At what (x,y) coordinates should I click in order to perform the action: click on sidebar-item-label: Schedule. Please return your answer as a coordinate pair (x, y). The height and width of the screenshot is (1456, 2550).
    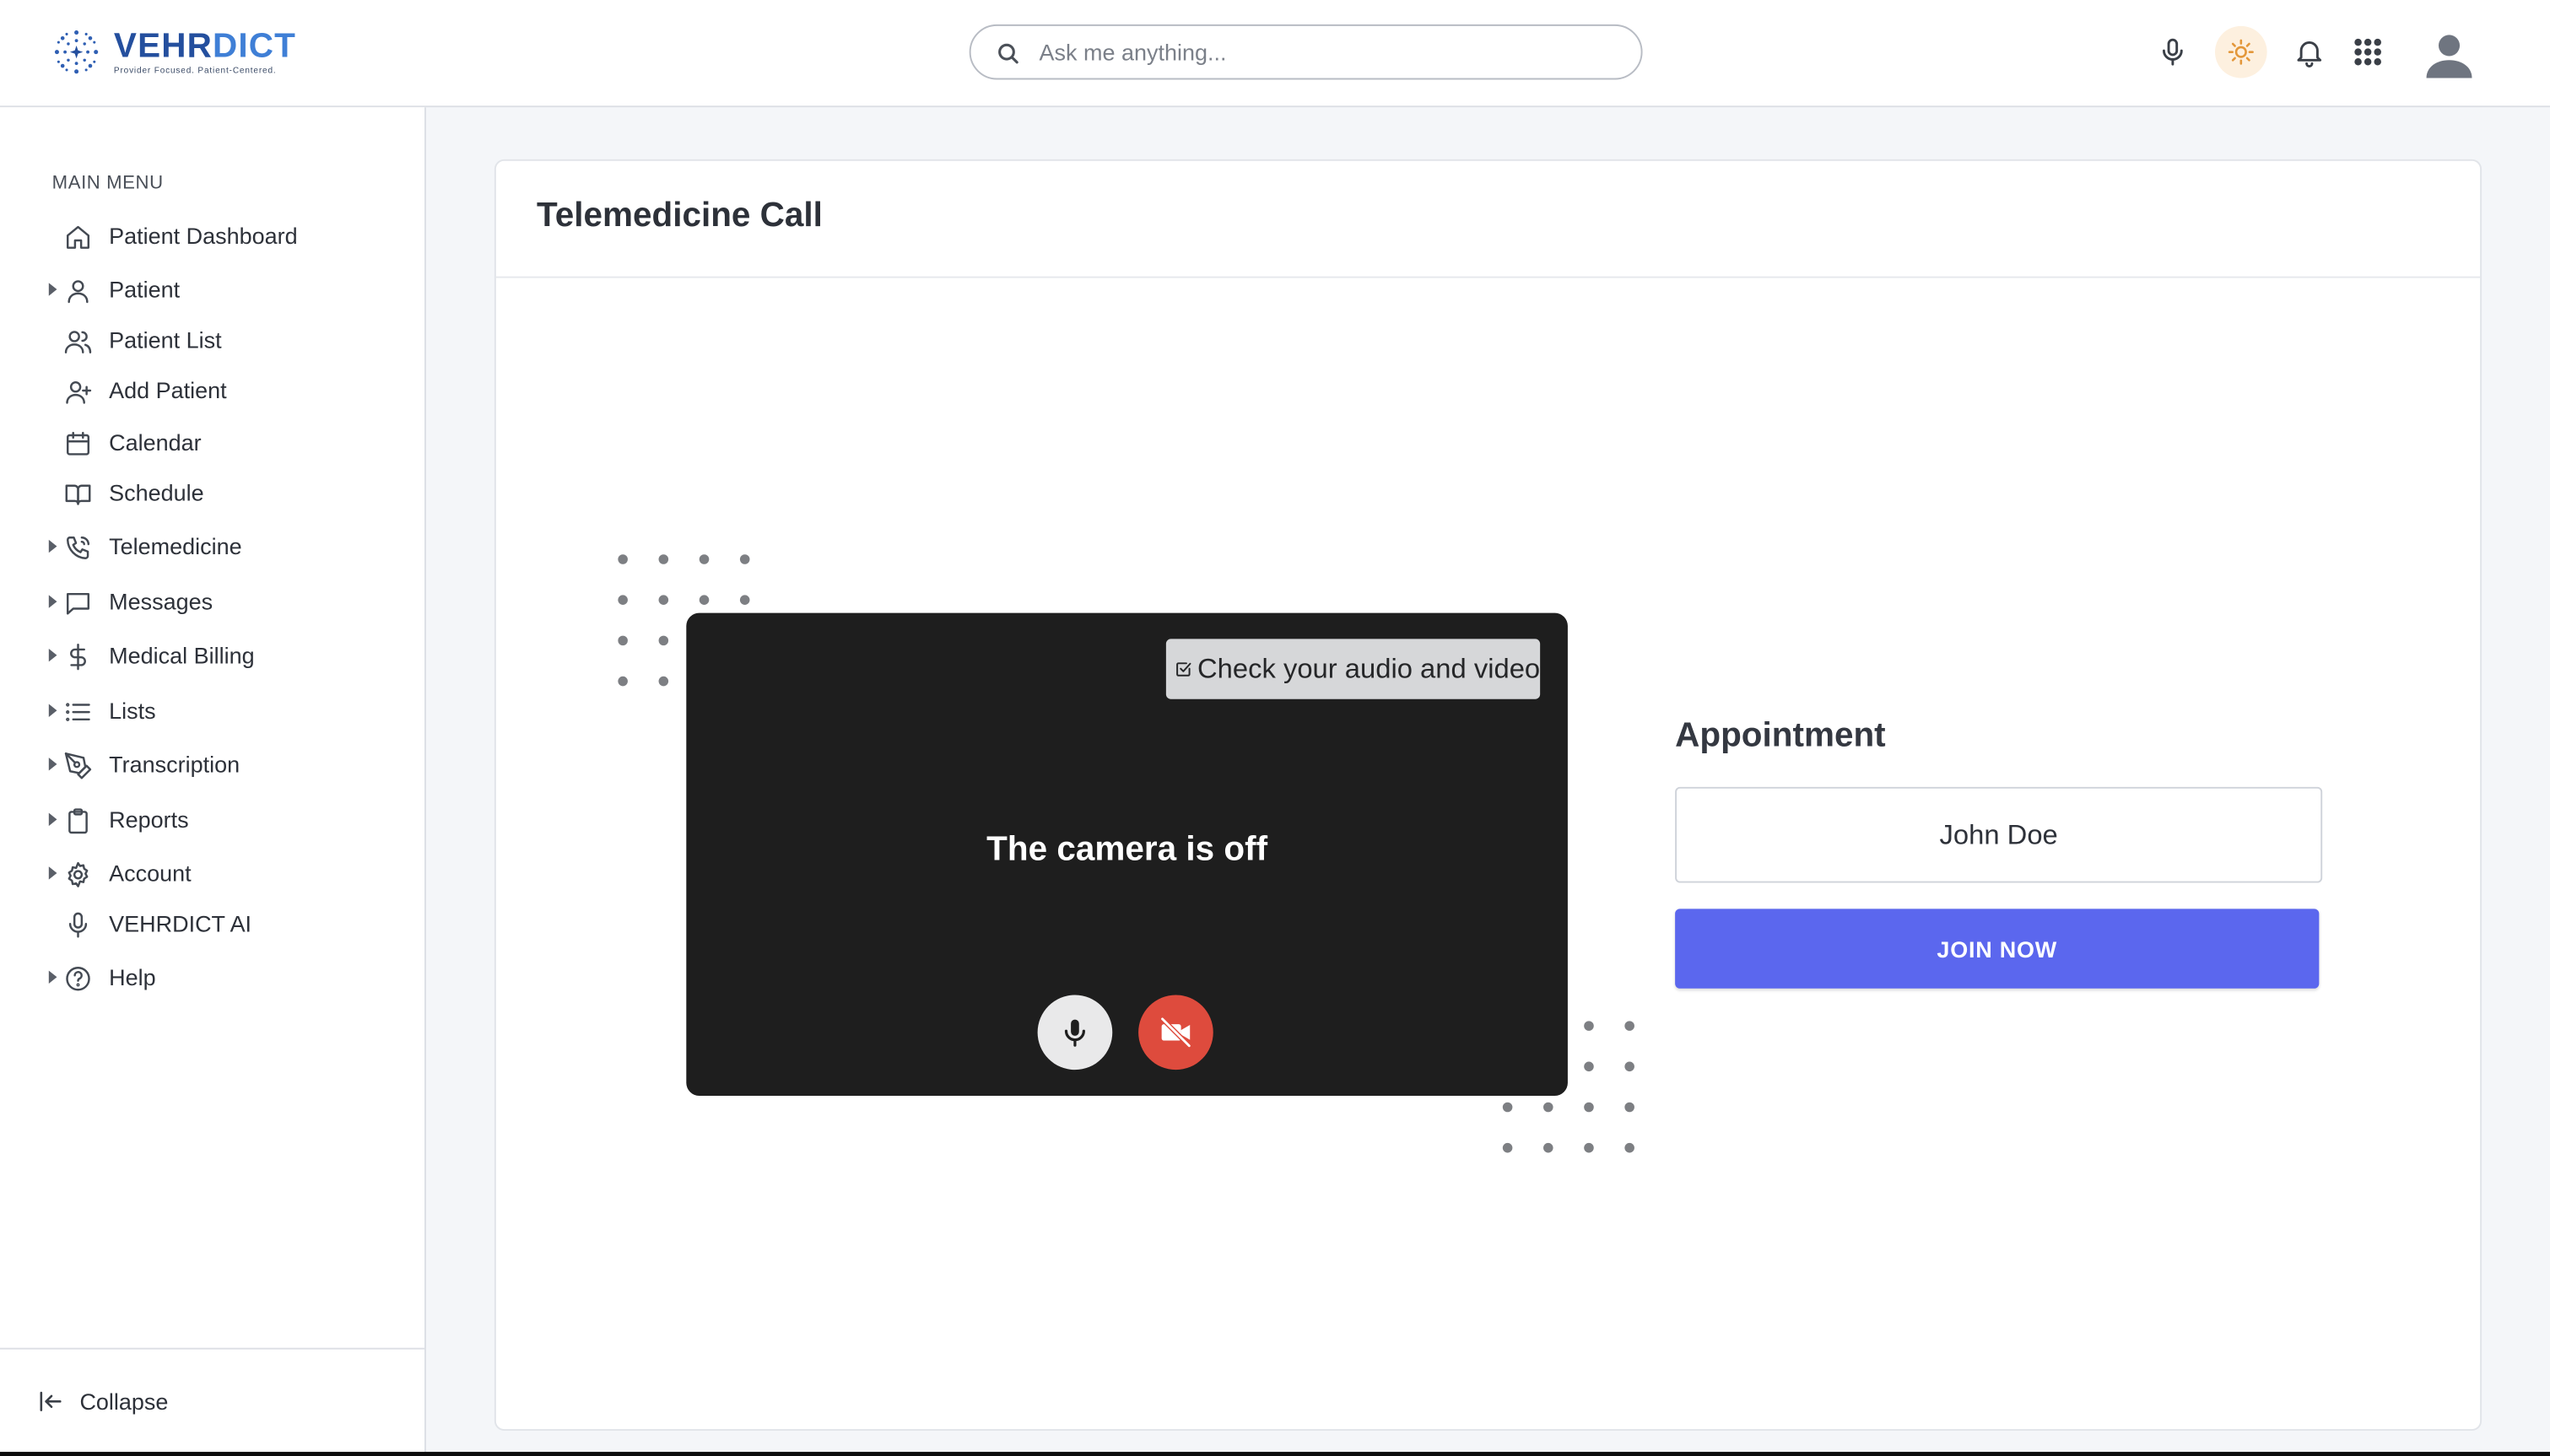
    Looking at the image, I should click on (156, 492).